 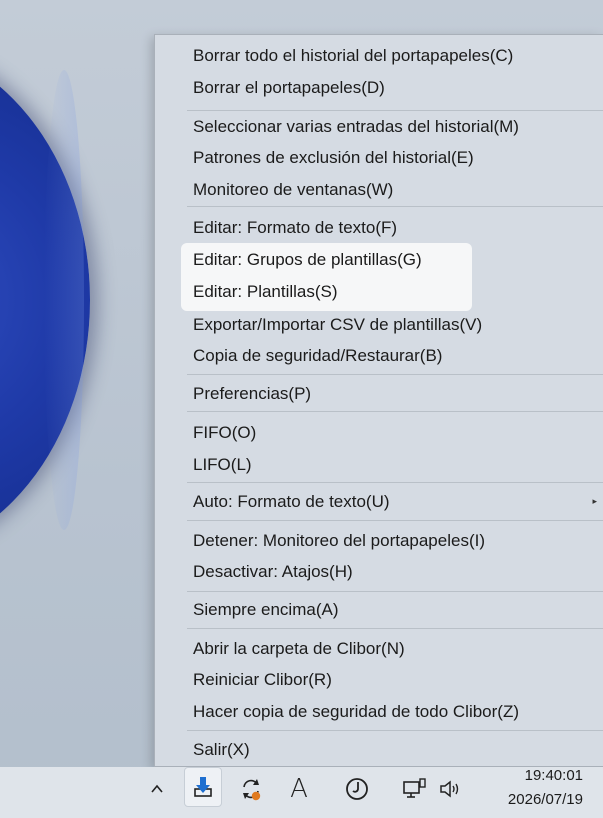 I want to click on circle-clock-icon, so click(x=357, y=789).